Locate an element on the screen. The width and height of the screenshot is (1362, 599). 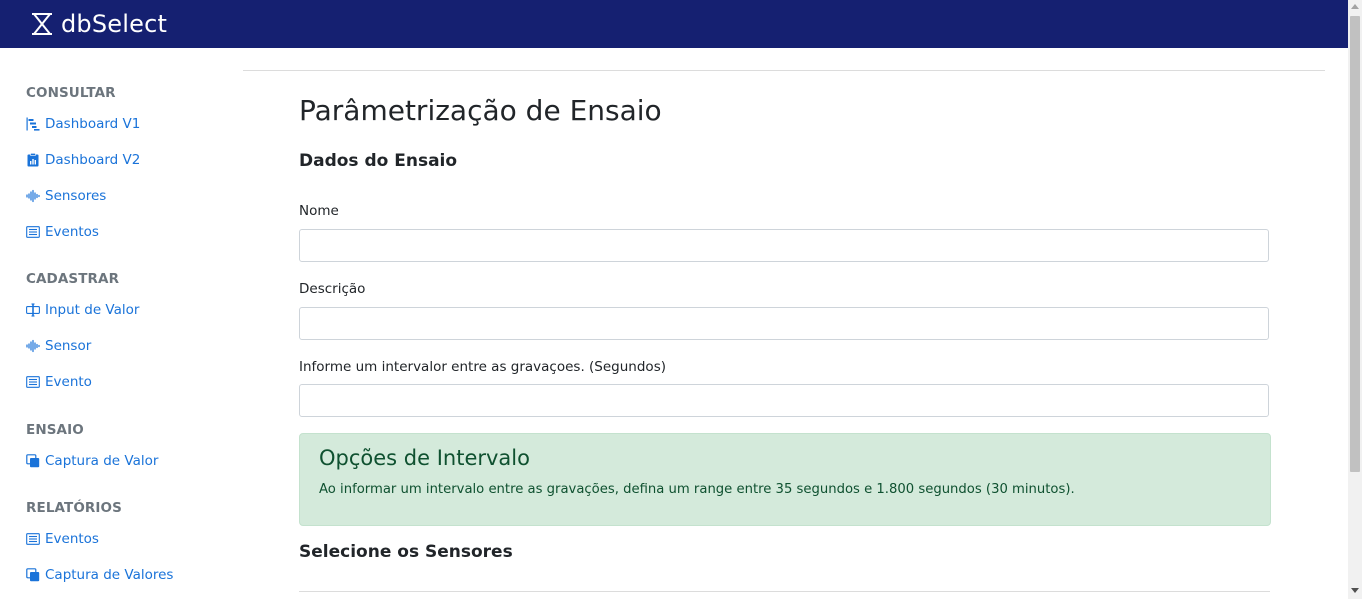
sidebar-item-dashboard-v1: Dashboard V1 is located at coordinates (83, 124).